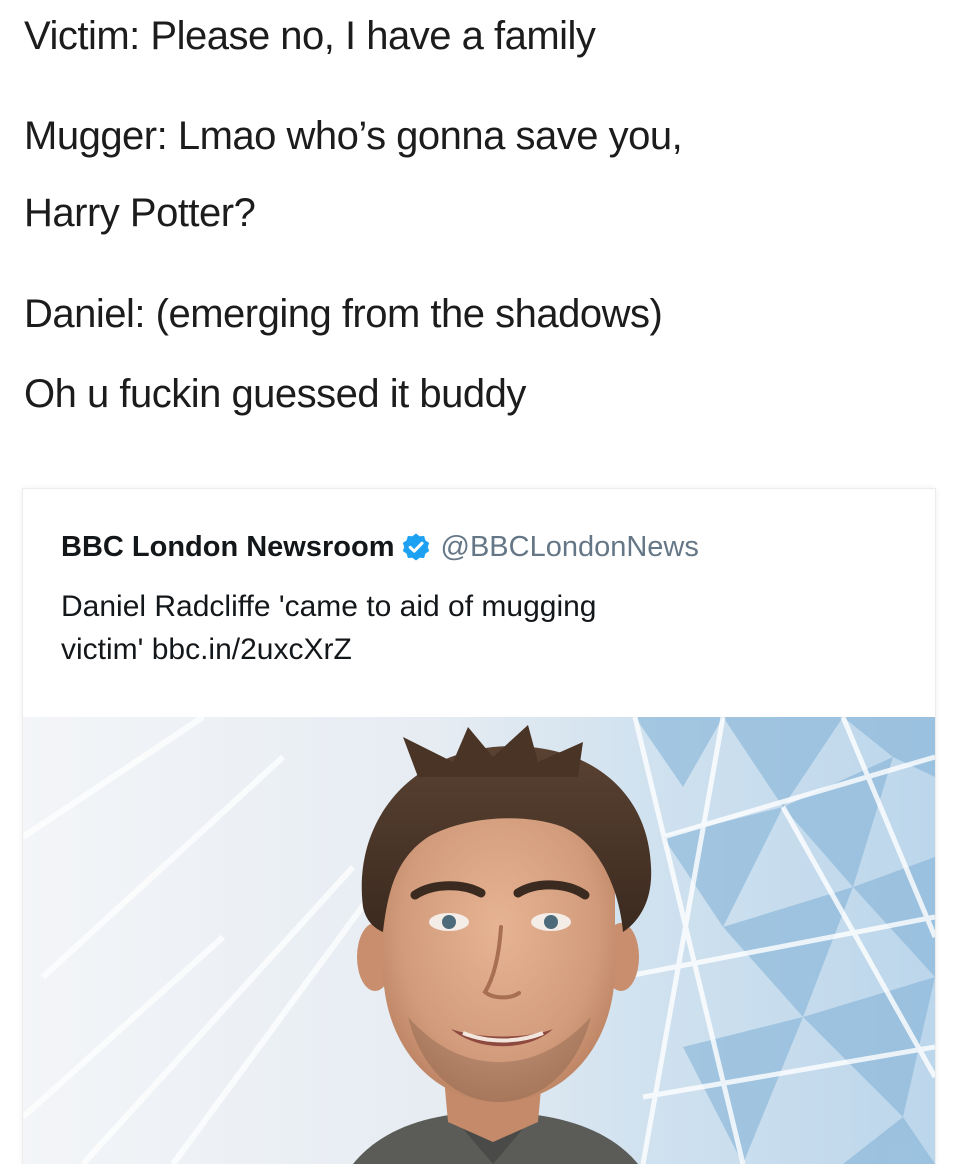 The width and height of the screenshot is (959, 1164). I want to click on tweet-text-line2: victim' bbc.in/2uxcXrZ, so click(491, 649).